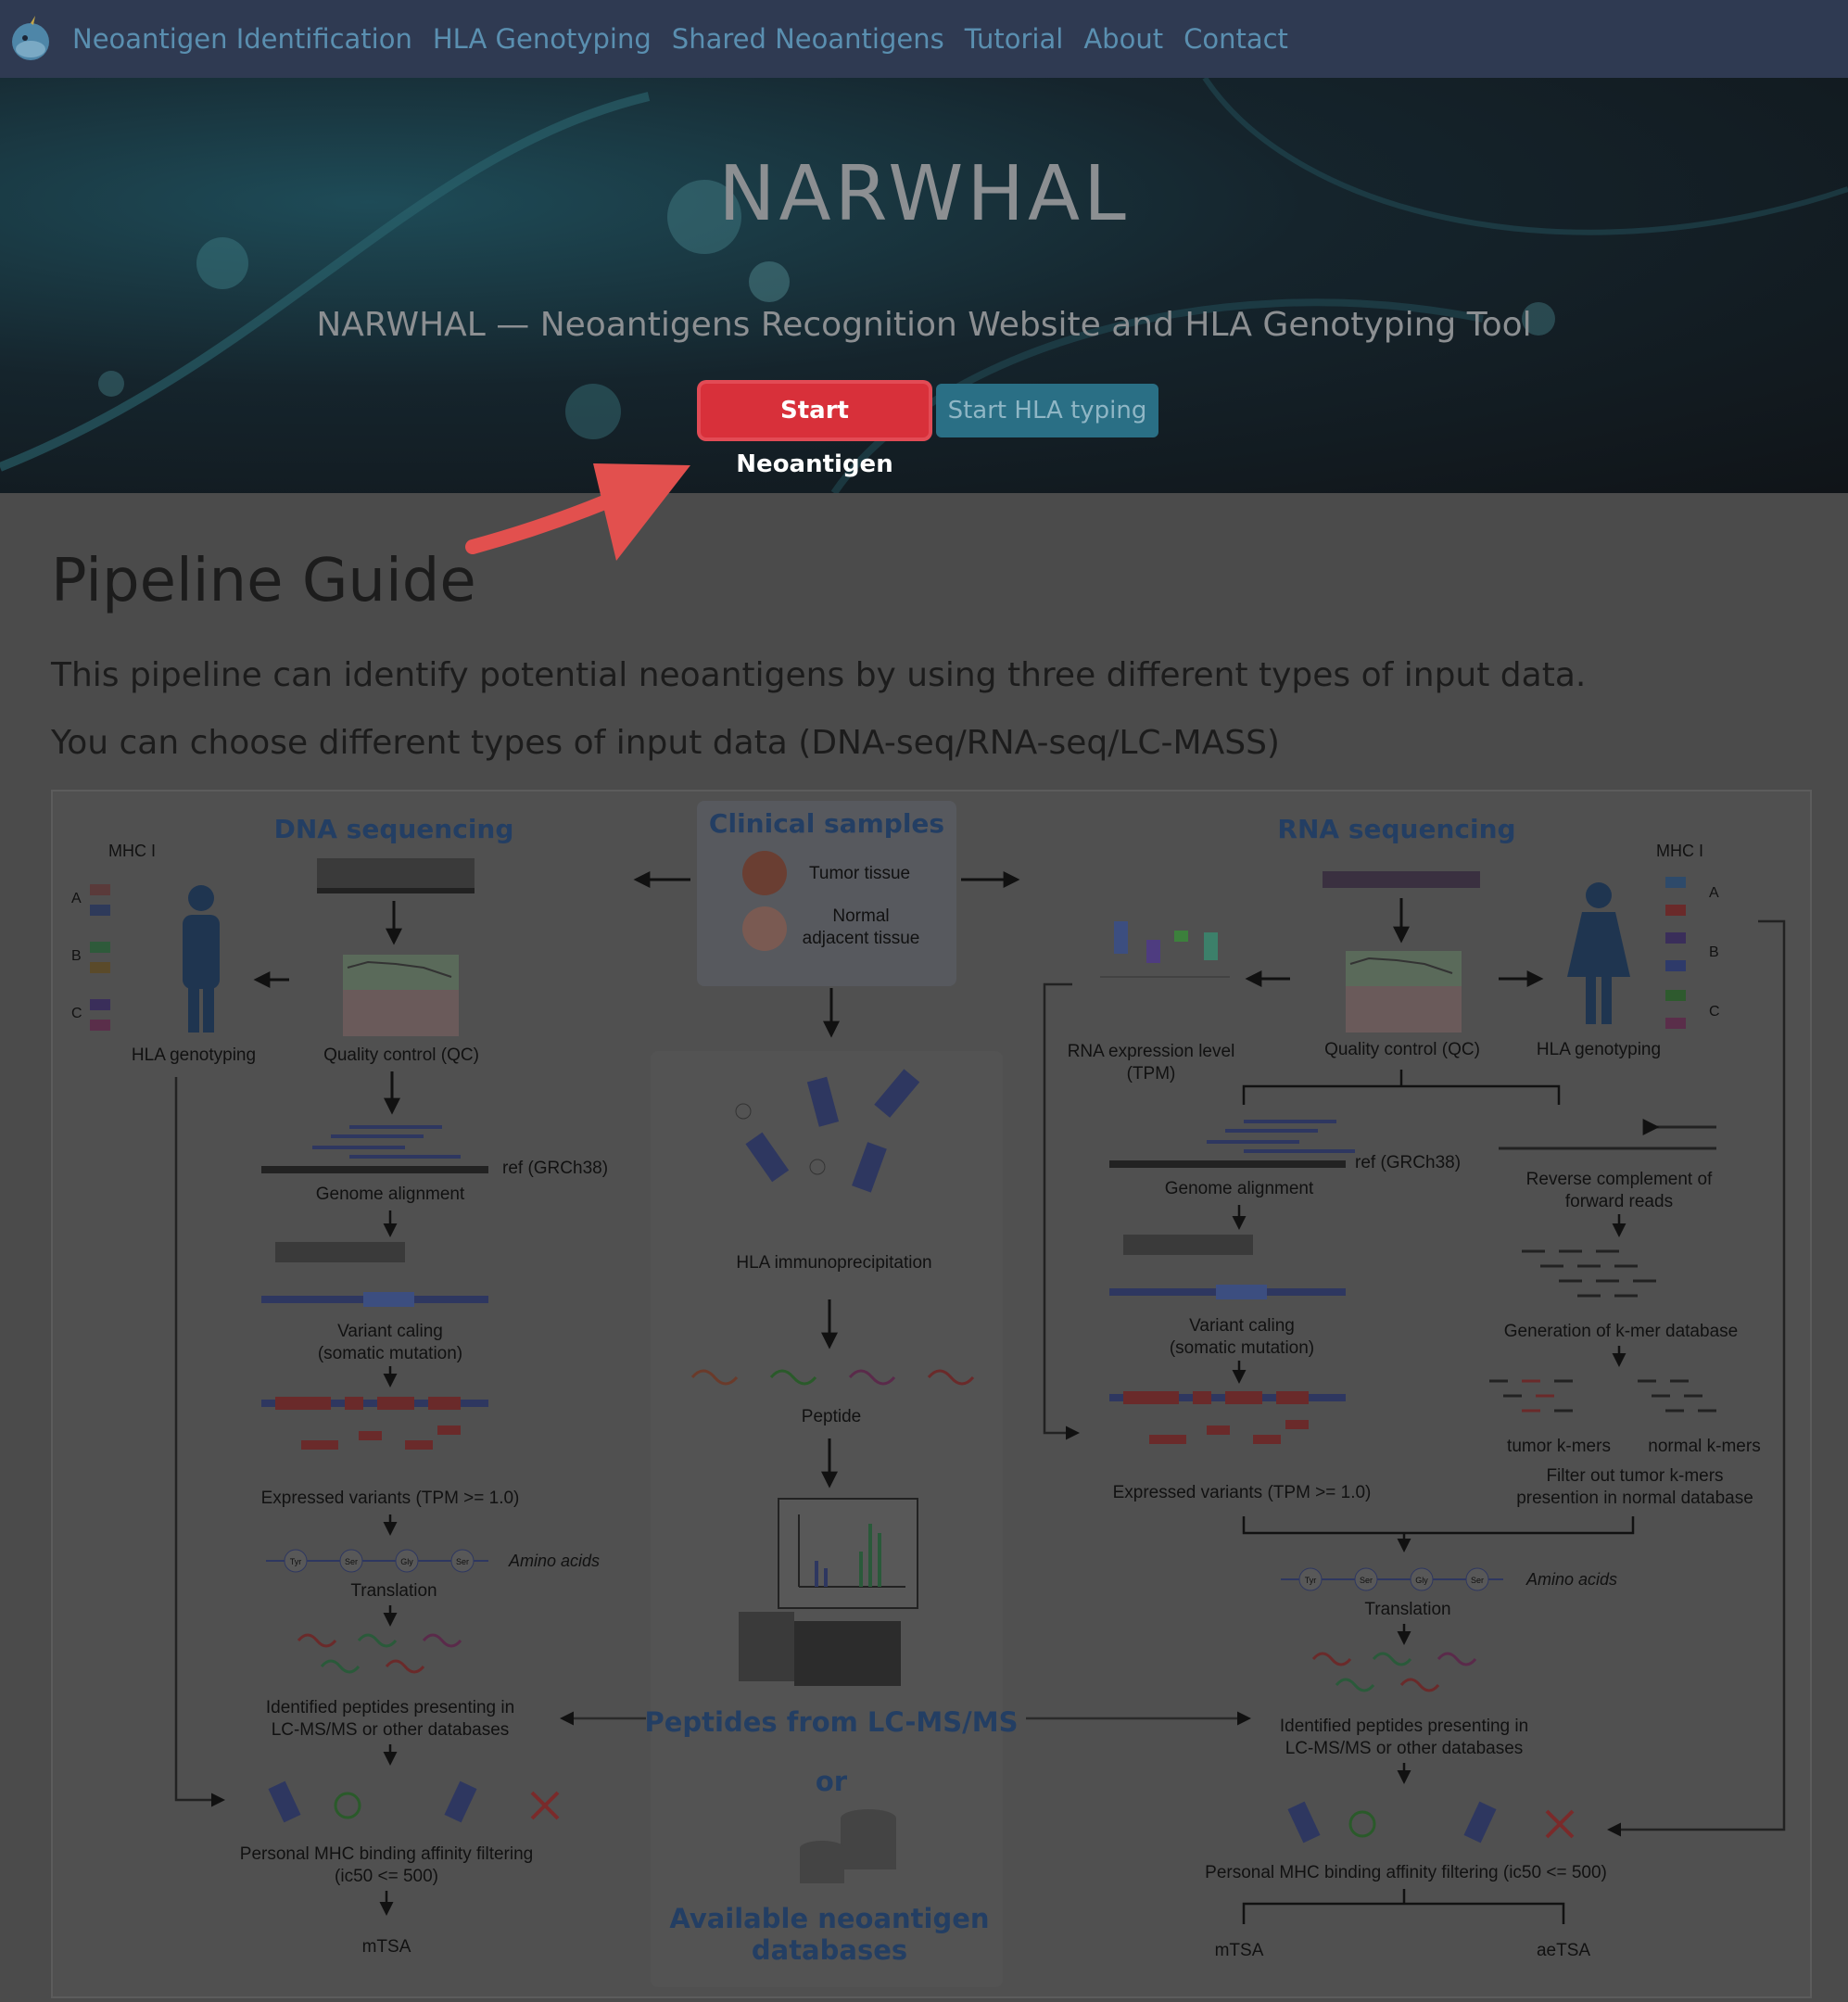  What do you see at coordinates (831, 1416) in the screenshot?
I see `peptide-label: Peptide` at bounding box center [831, 1416].